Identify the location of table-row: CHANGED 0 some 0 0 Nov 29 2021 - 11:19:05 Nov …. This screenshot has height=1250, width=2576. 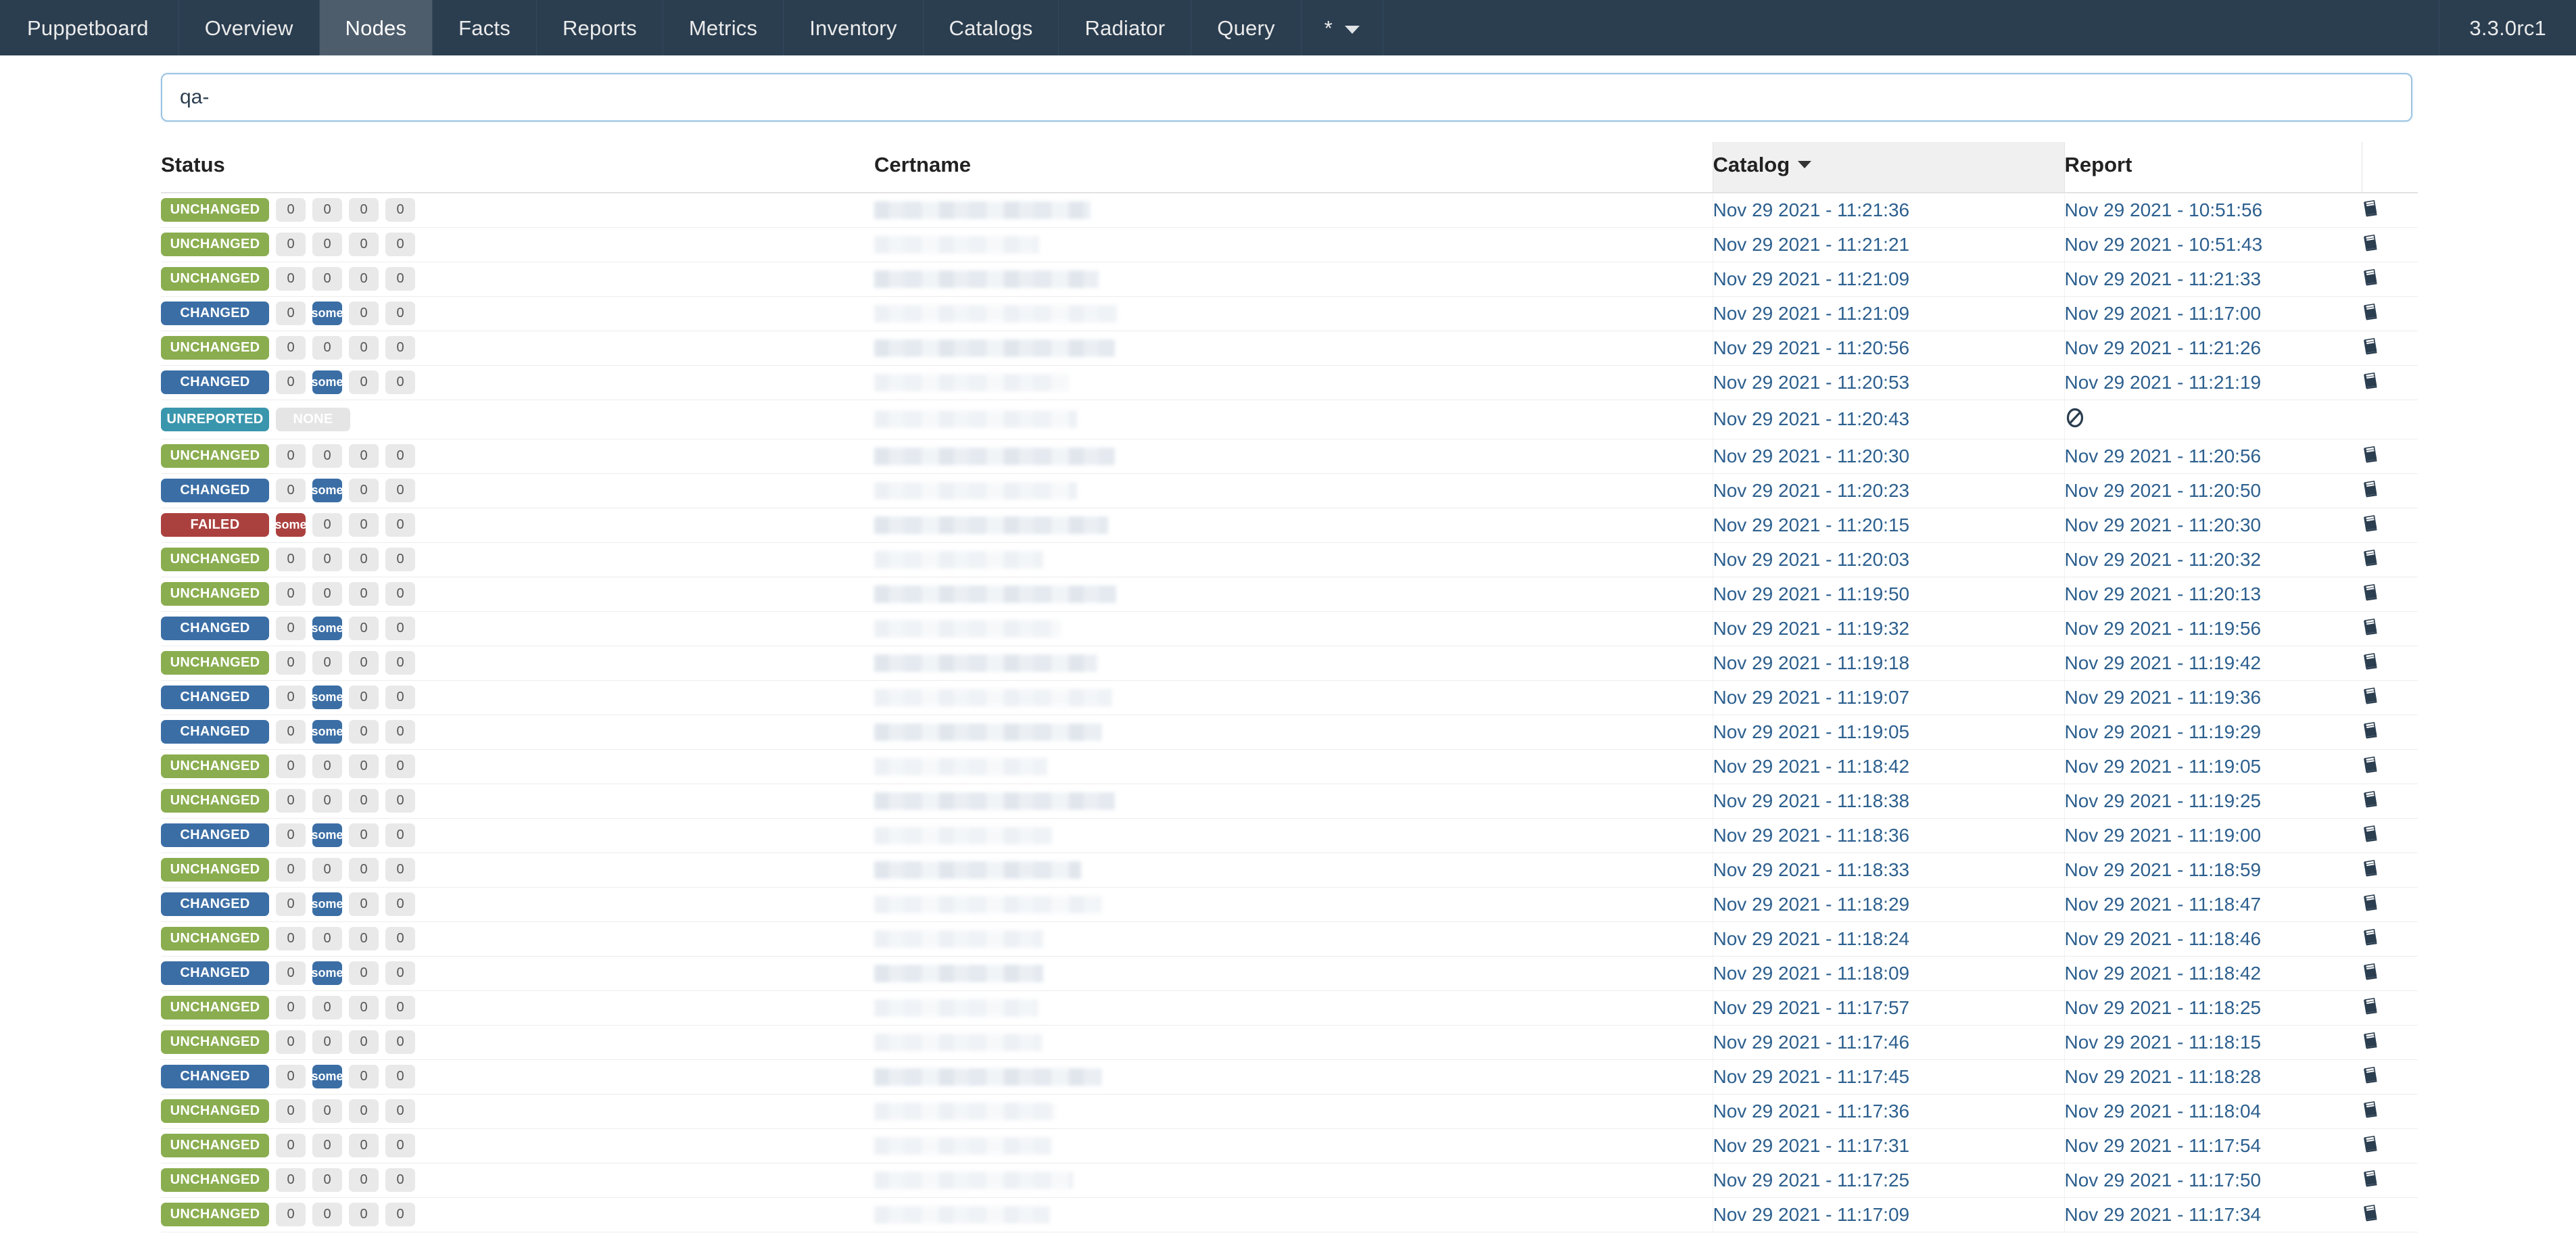
(1289, 733).